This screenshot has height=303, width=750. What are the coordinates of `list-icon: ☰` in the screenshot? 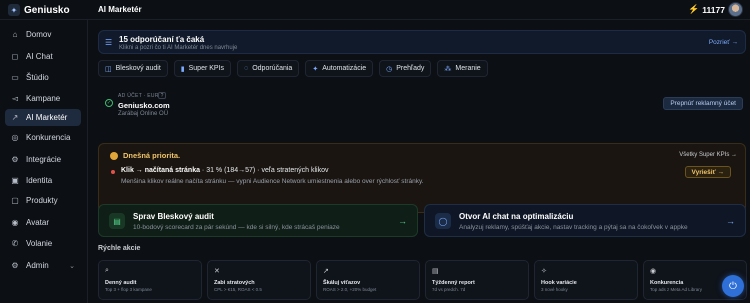 It's located at (109, 42).